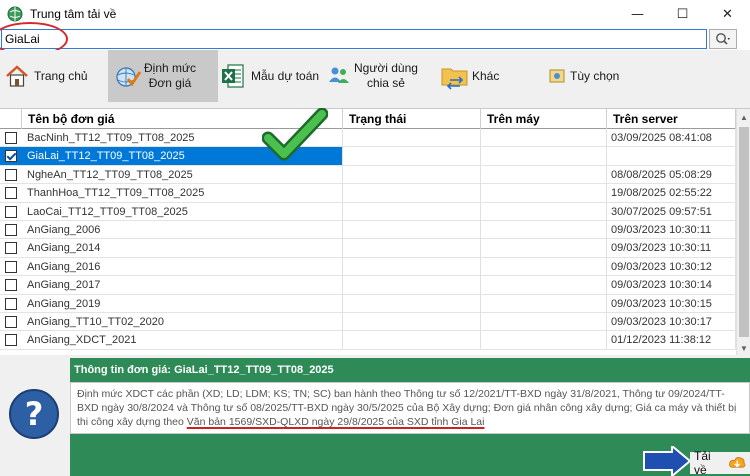 The width and height of the screenshot is (750, 476). Describe the element at coordinates (368, 230) in the screenshot. I see `table-row: AnGiang_2006 09/03/2023 10:30:11` at that location.